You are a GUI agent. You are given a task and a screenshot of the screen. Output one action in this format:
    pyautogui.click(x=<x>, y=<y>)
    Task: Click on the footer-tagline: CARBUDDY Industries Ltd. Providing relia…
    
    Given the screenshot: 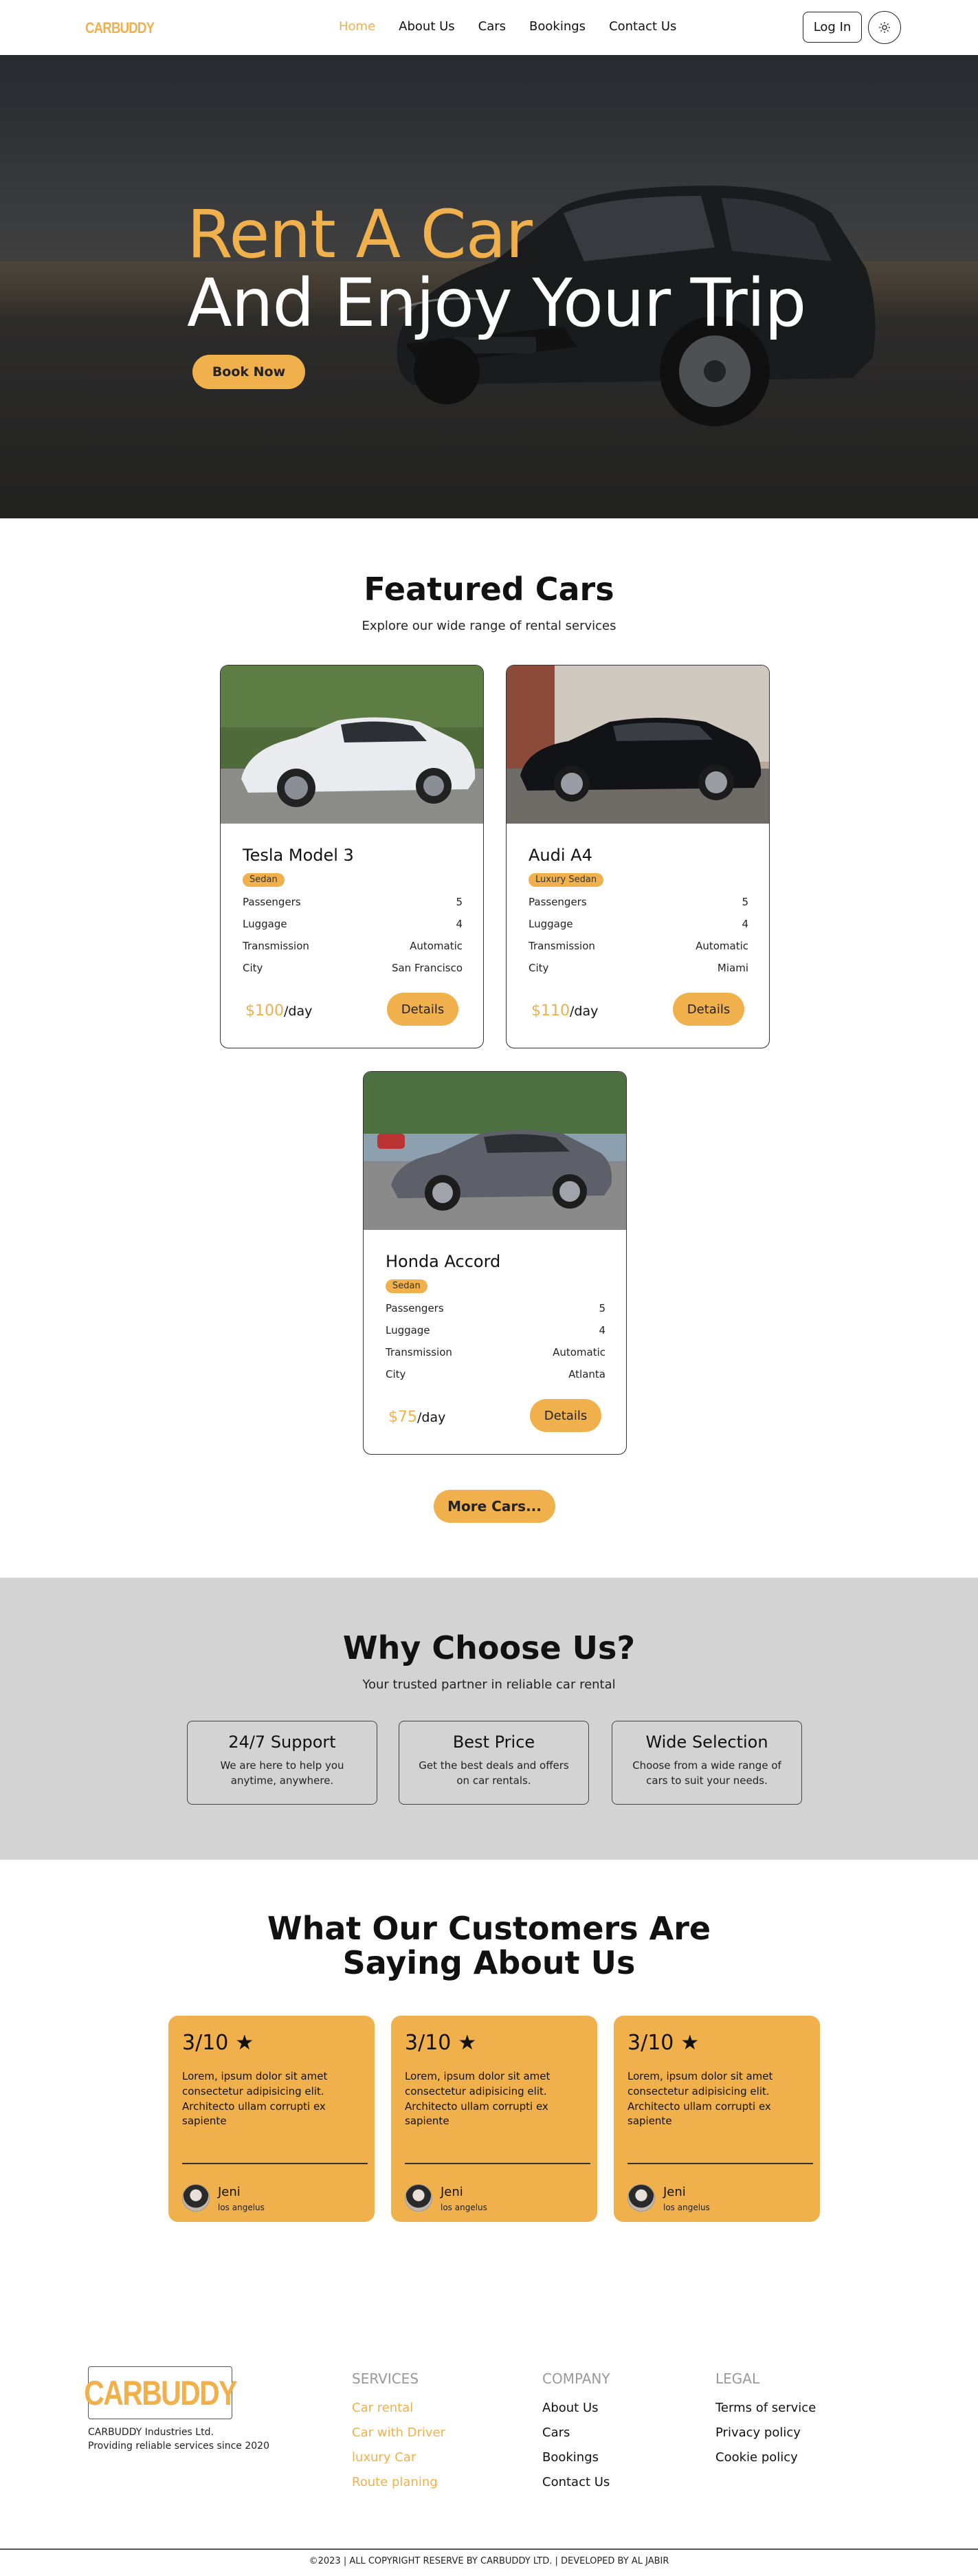 What is the action you would take?
    pyautogui.click(x=178, y=2439)
    